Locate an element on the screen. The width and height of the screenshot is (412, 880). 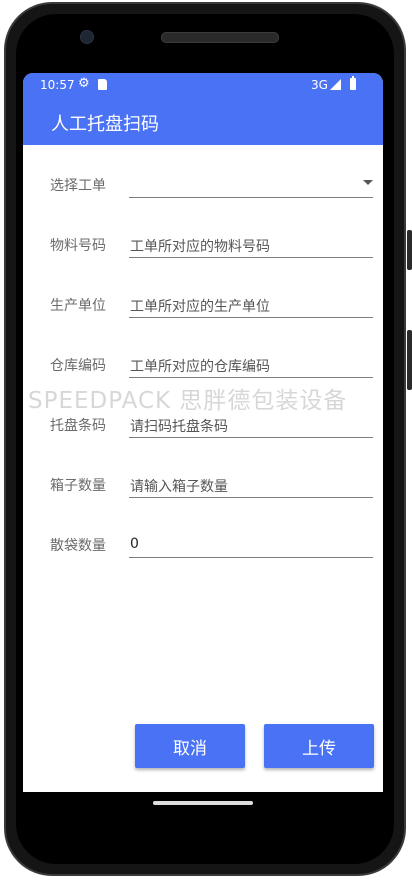
battery-icon is located at coordinates (353, 83).